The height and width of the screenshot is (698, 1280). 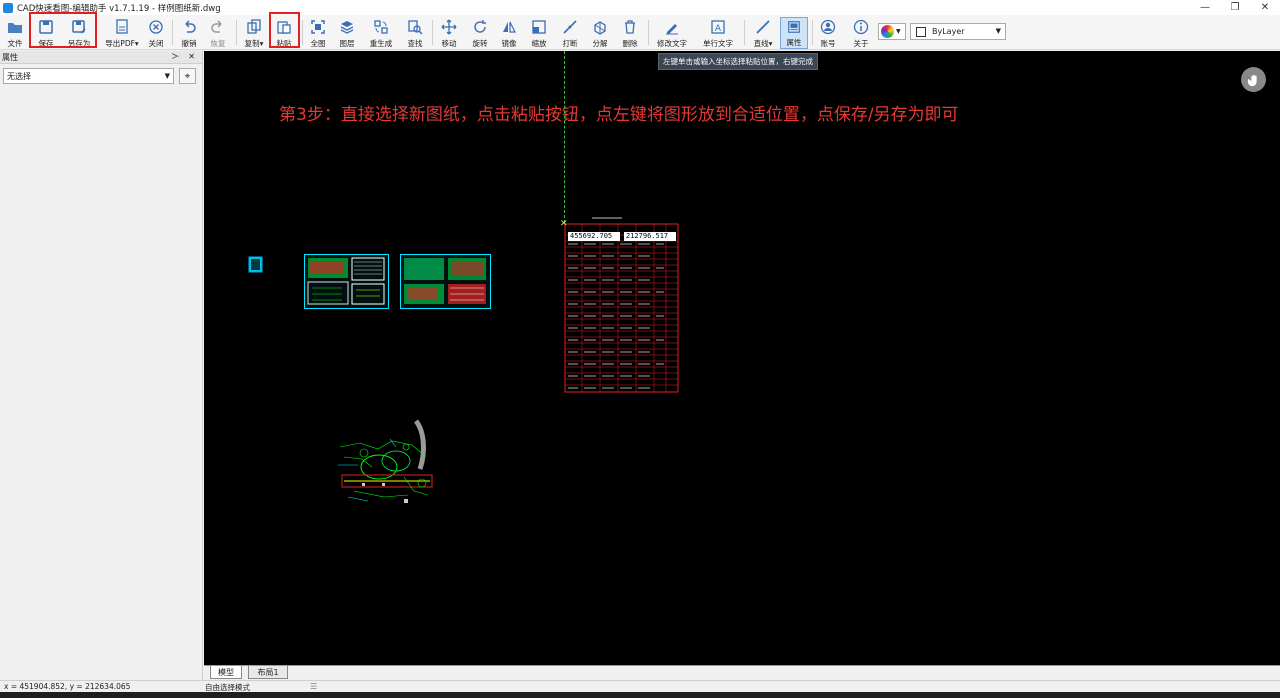 I want to click on title-bar: CAD快速看图-编辑助手 v1.7.1.19 - 样例图纸新.dwg — ❐ ✕, so click(x=640, y=7).